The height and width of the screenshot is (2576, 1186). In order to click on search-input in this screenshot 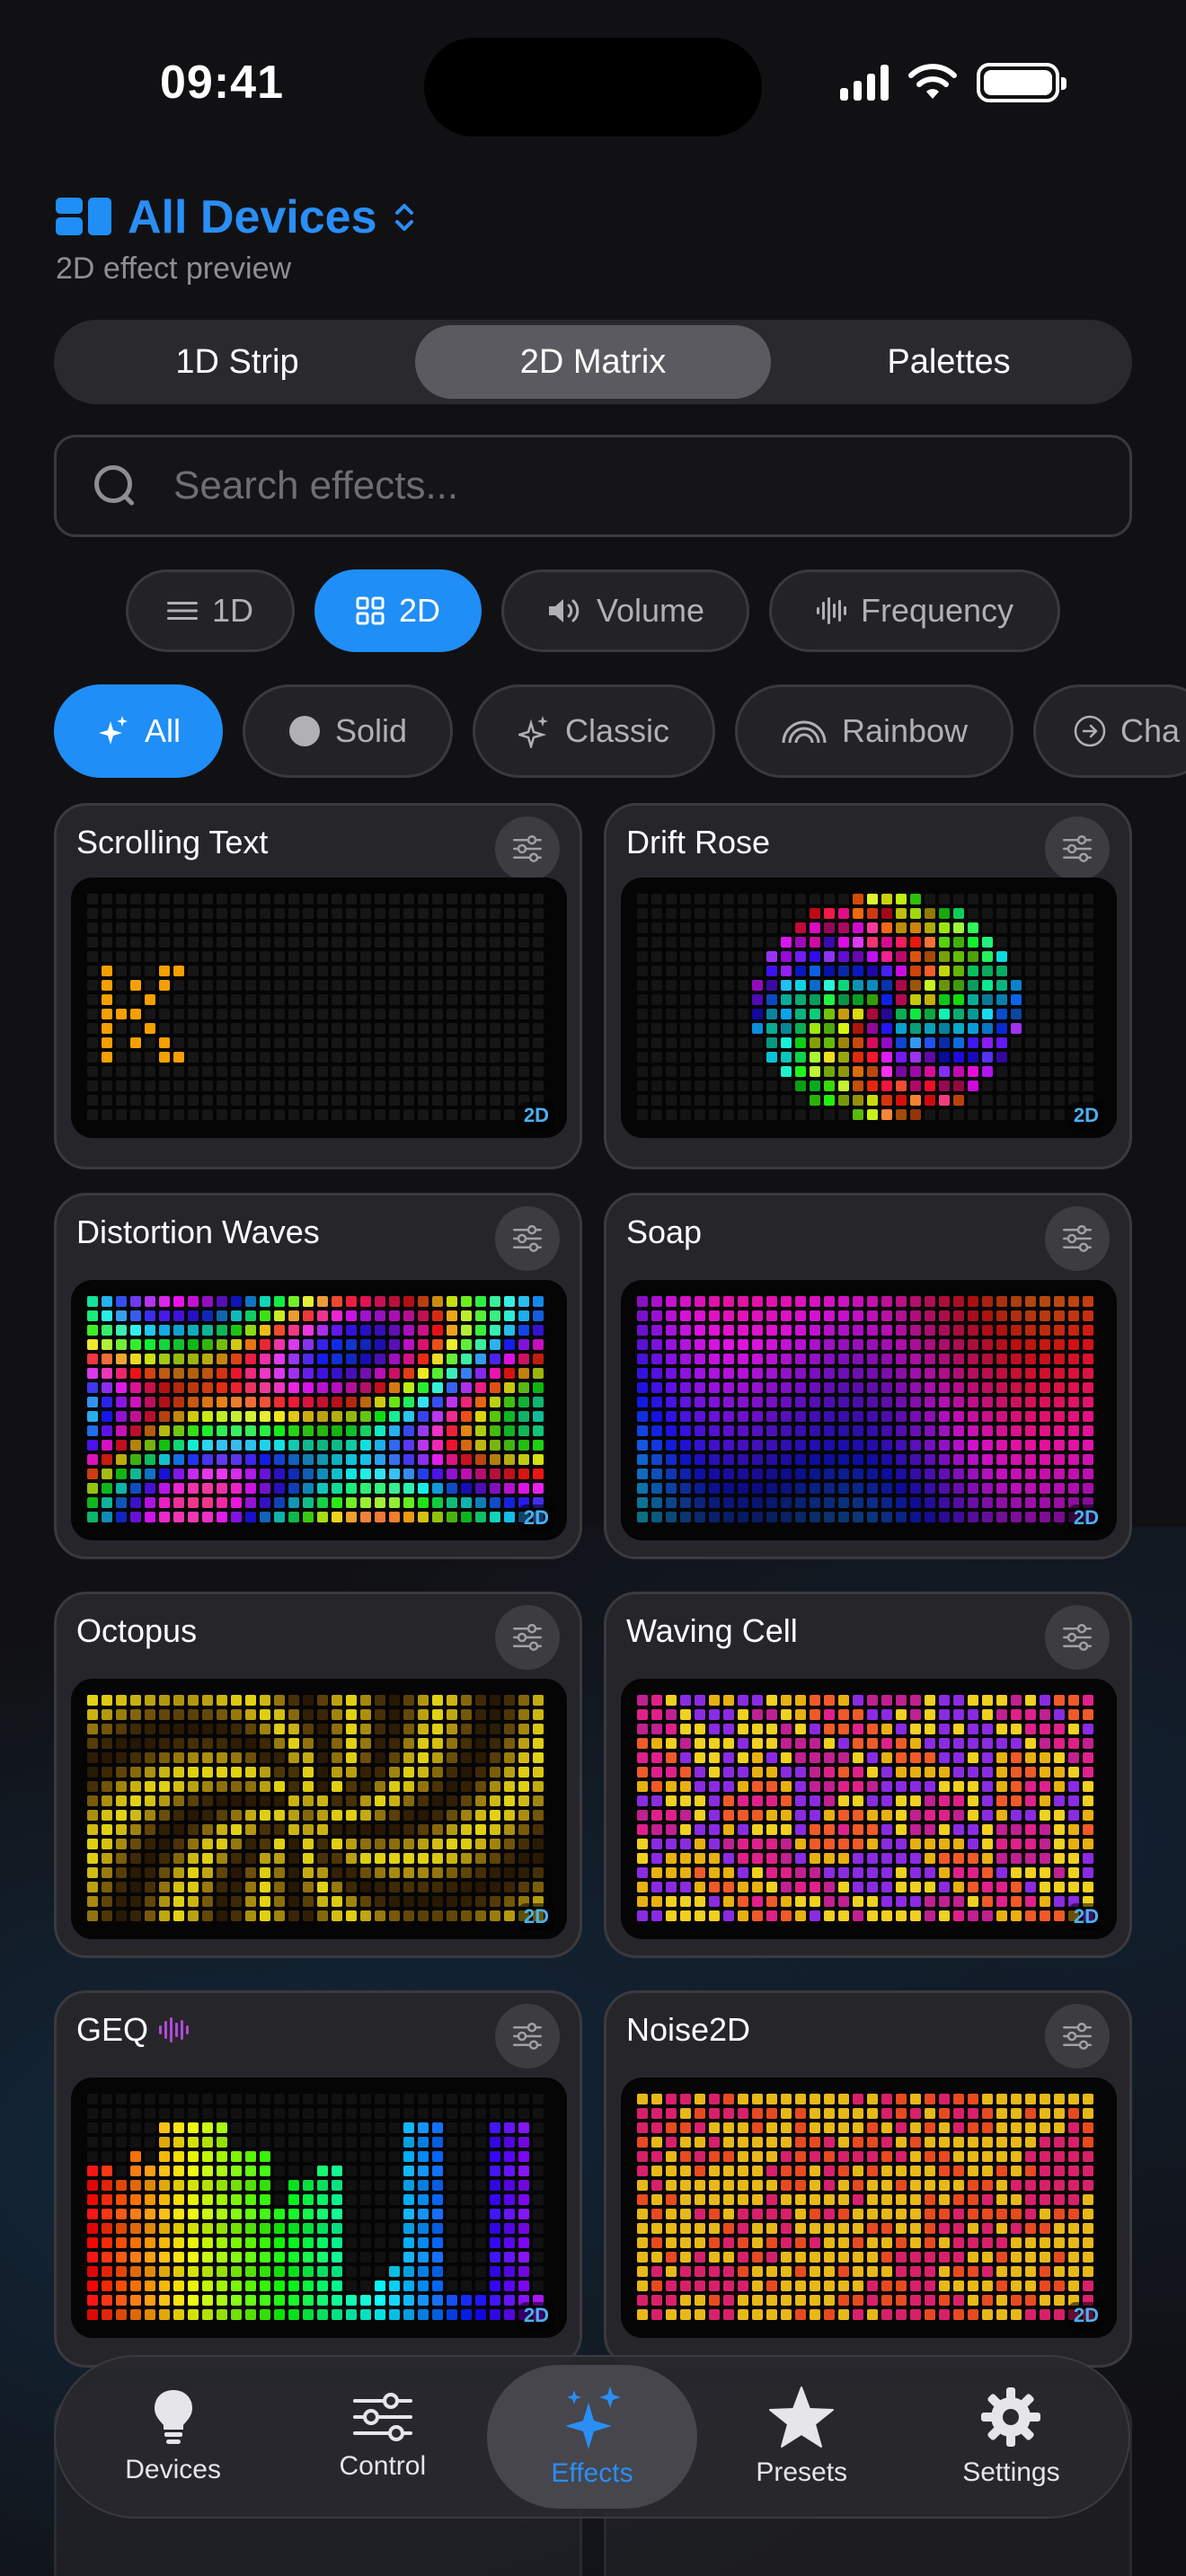, I will do `click(577, 485)`.